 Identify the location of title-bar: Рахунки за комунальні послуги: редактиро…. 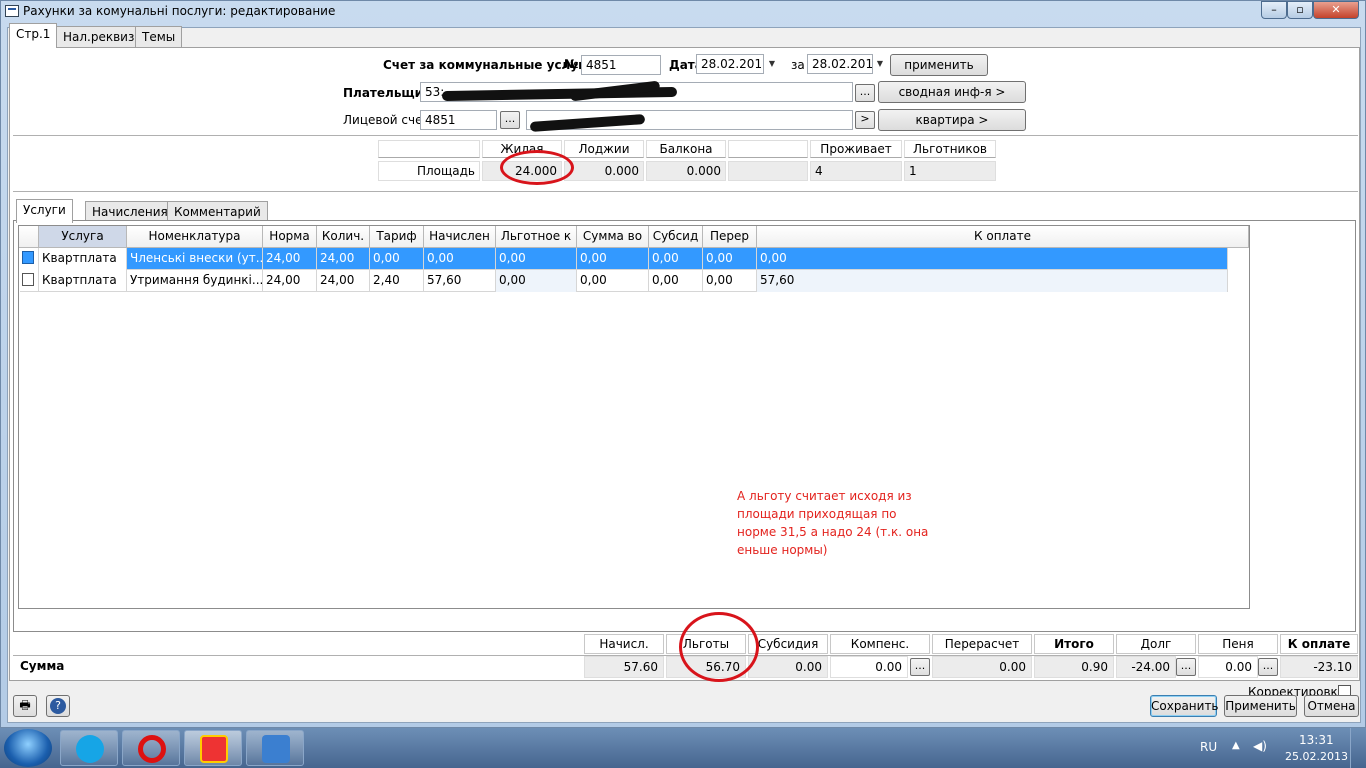
(683, 12).